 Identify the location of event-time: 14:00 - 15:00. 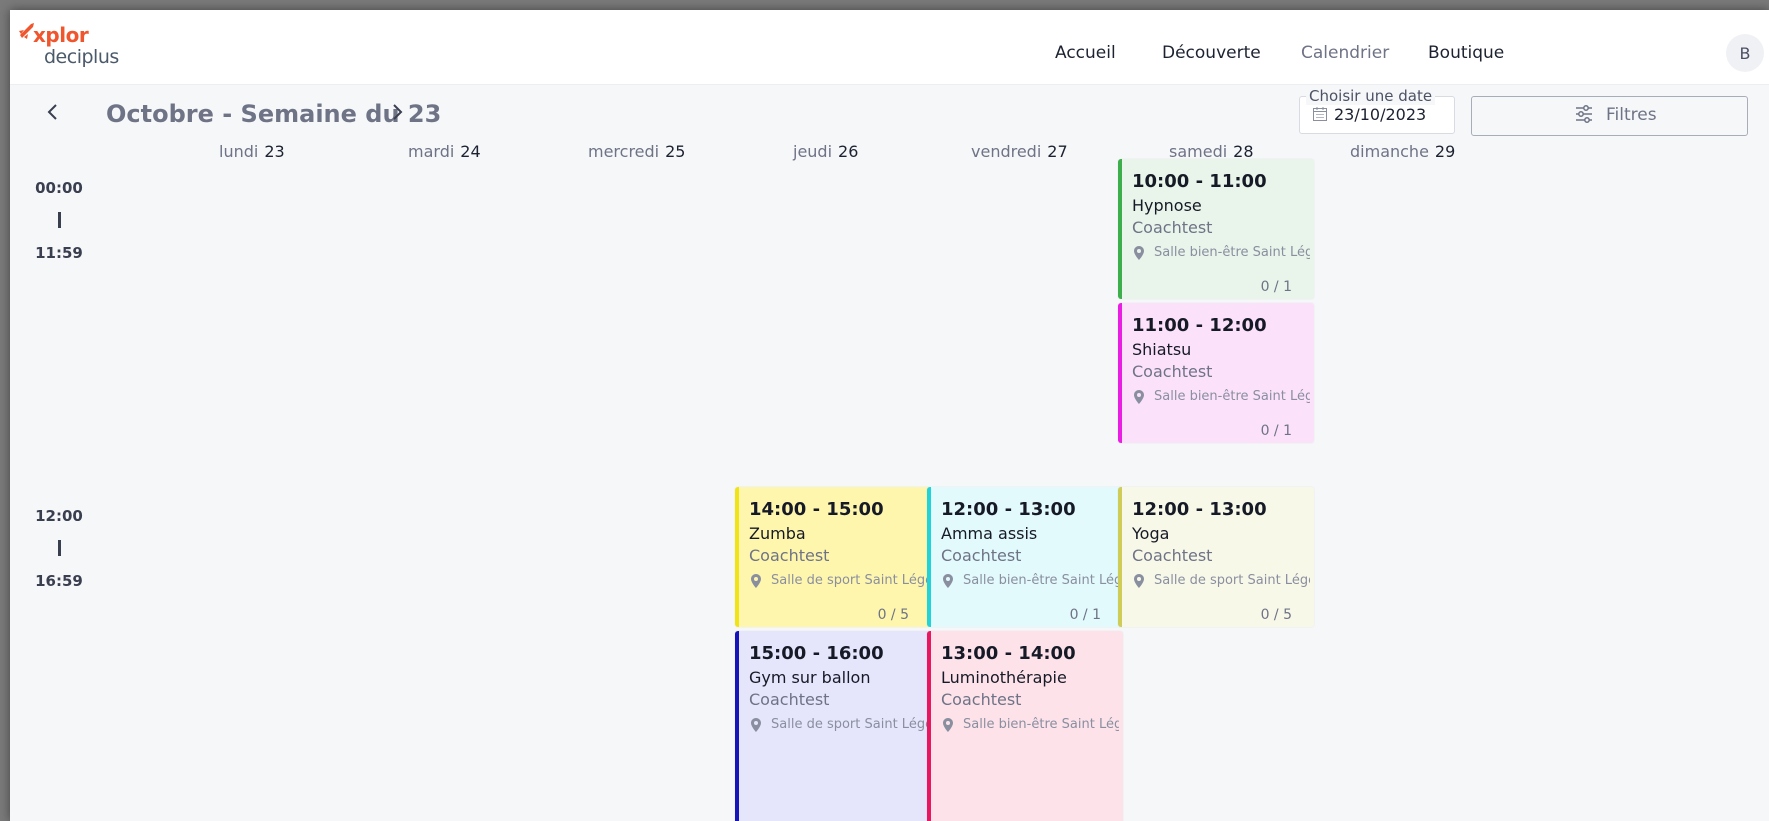
(816, 509).